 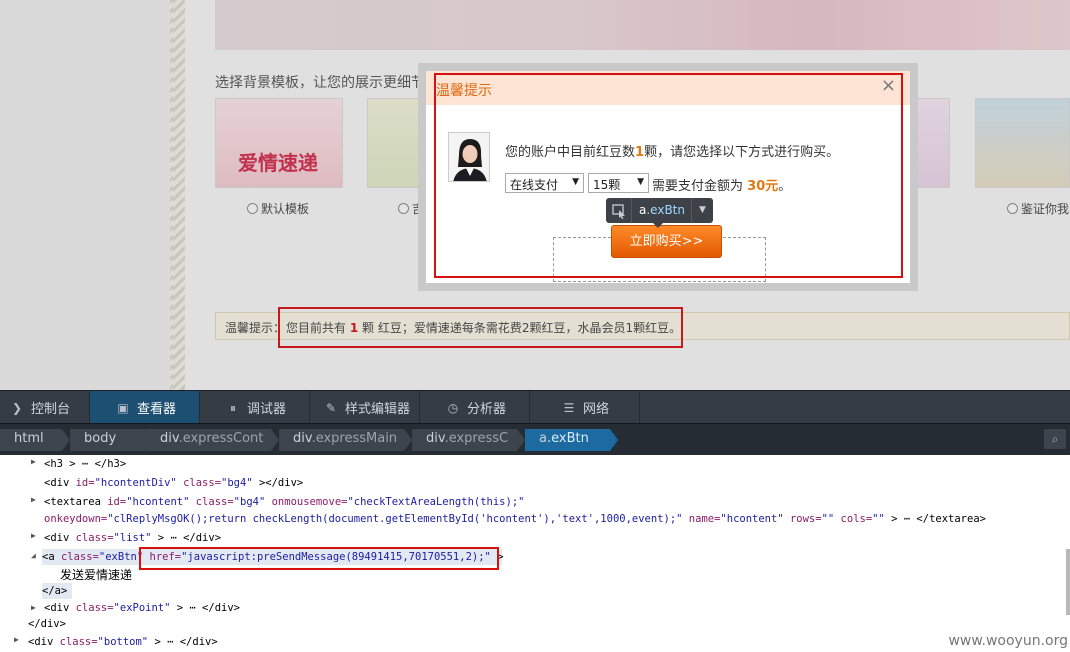 I want to click on markup-tag: </div>, so click(x=47, y=624).